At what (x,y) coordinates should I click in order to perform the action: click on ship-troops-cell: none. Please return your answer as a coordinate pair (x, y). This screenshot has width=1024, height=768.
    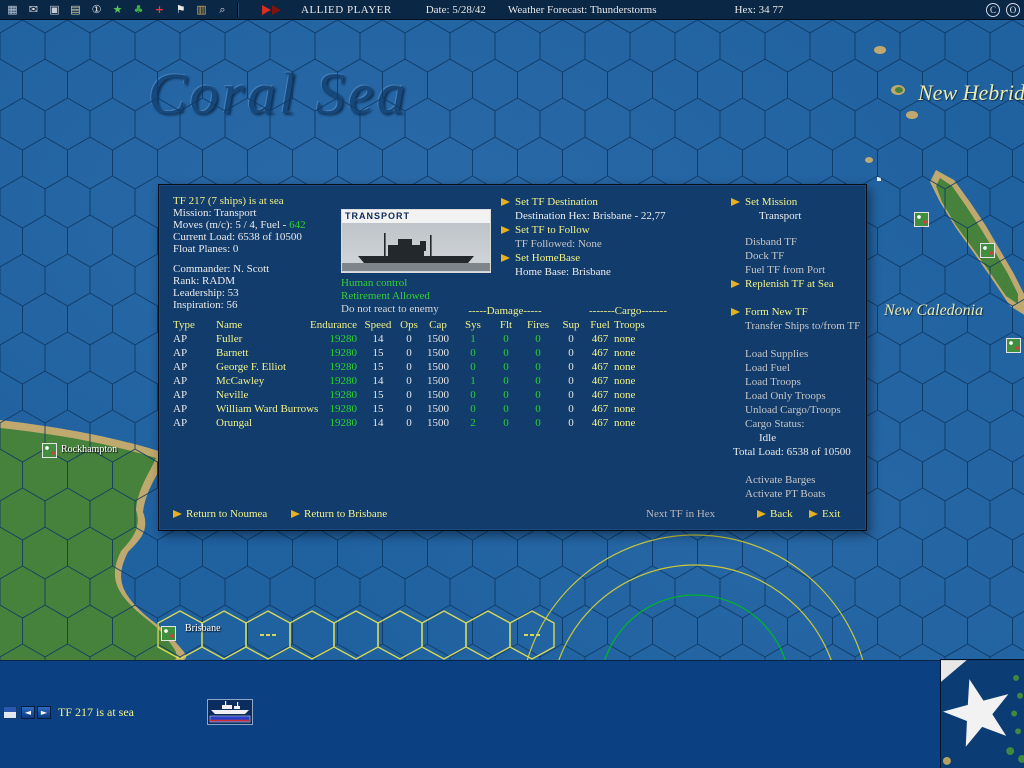
    Looking at the image, I should click on (625, 423).